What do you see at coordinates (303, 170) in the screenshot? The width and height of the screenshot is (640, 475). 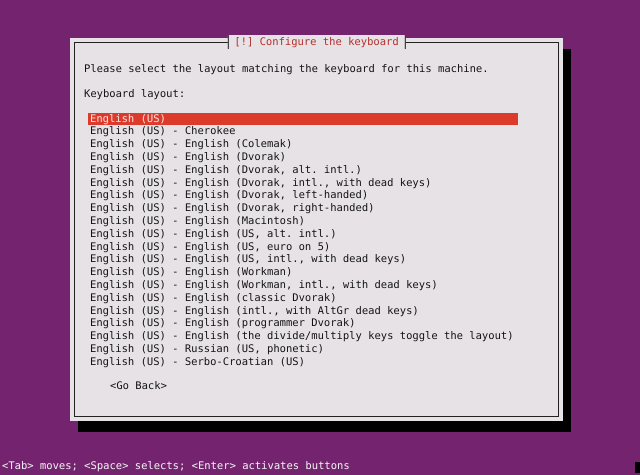 I see `layout-option: English (US) - English (Dvorak, alt. intl.)` at bounding box center [303, 170].